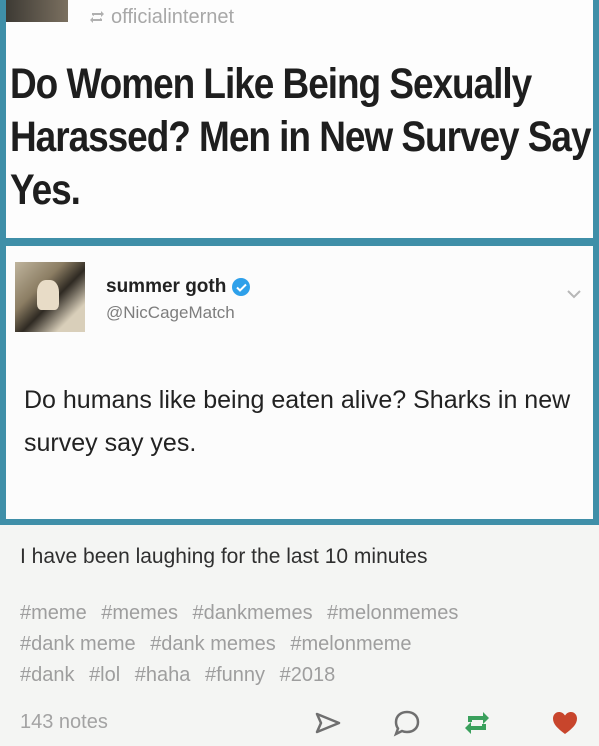  What do you see at coordinates (253, 613) in the screenshot?
I see `tag-link: #dankmemes` at bounding box center [253, 613].